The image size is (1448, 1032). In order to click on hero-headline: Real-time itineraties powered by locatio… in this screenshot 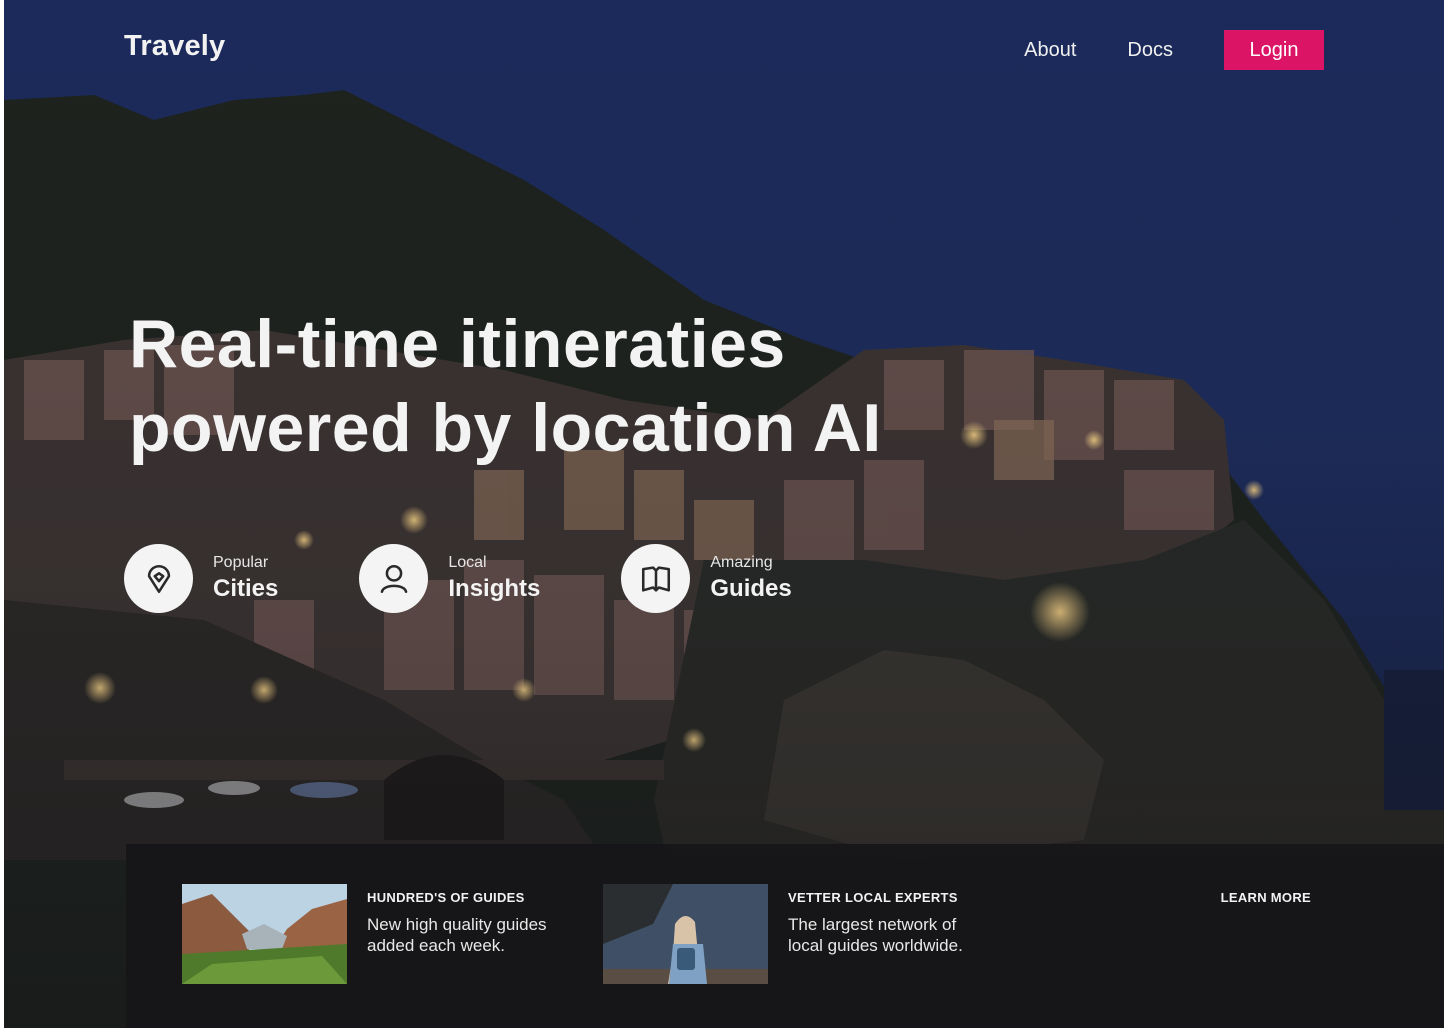, I will do `click(579, 386)`.